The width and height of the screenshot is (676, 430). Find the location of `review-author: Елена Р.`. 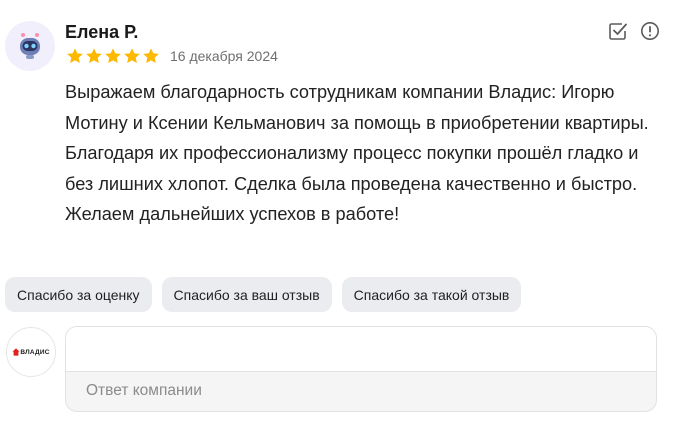

review-author: Елена Р. is located at coordinates (101, 32).